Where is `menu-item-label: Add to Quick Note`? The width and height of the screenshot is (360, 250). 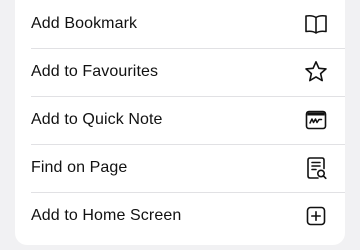 menu-item-label: Add to Quick Note is located at coordinates (97, 119).